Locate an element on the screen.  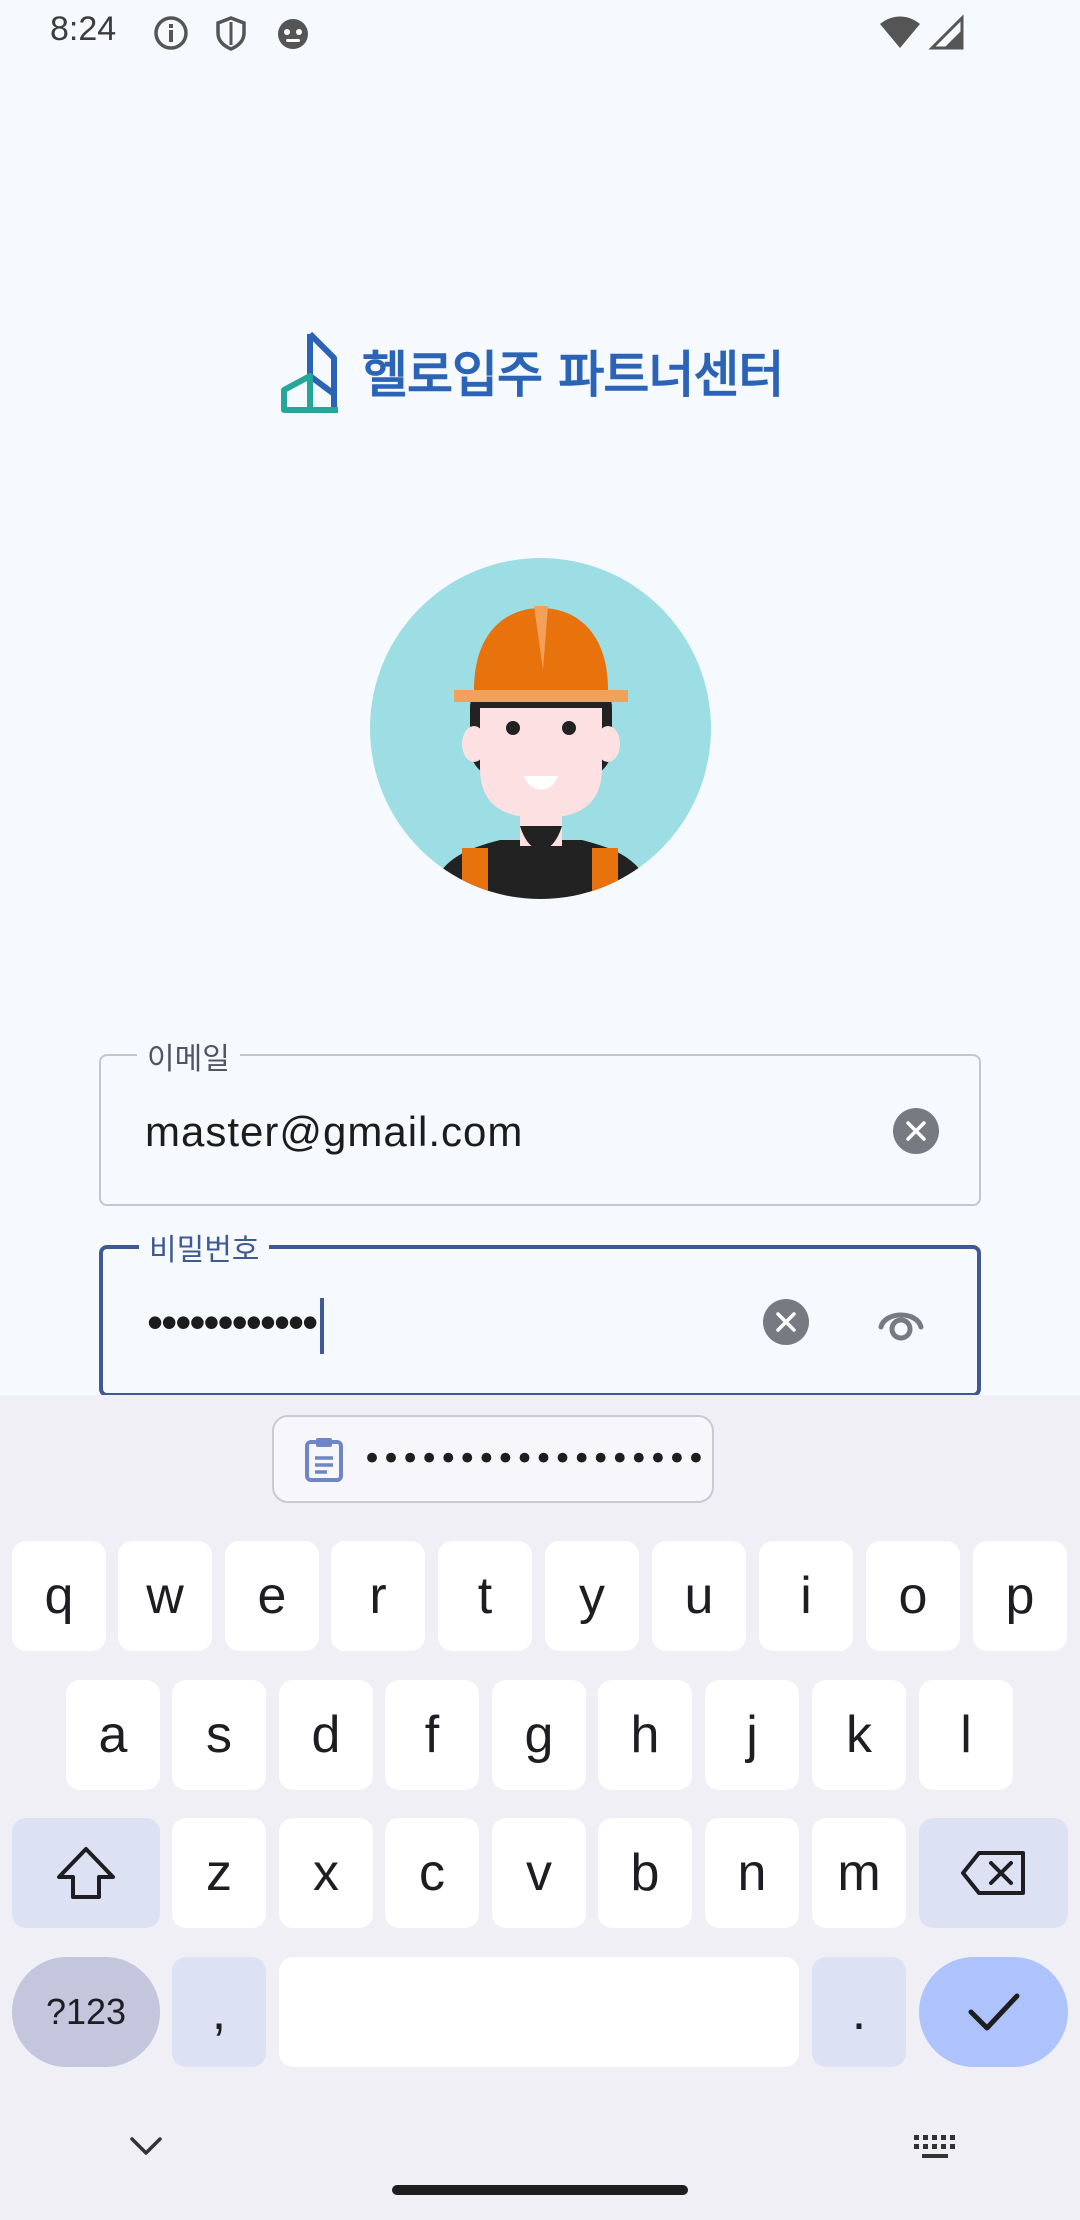
email-label: 이메일 is located at coordinates (188, 1056).